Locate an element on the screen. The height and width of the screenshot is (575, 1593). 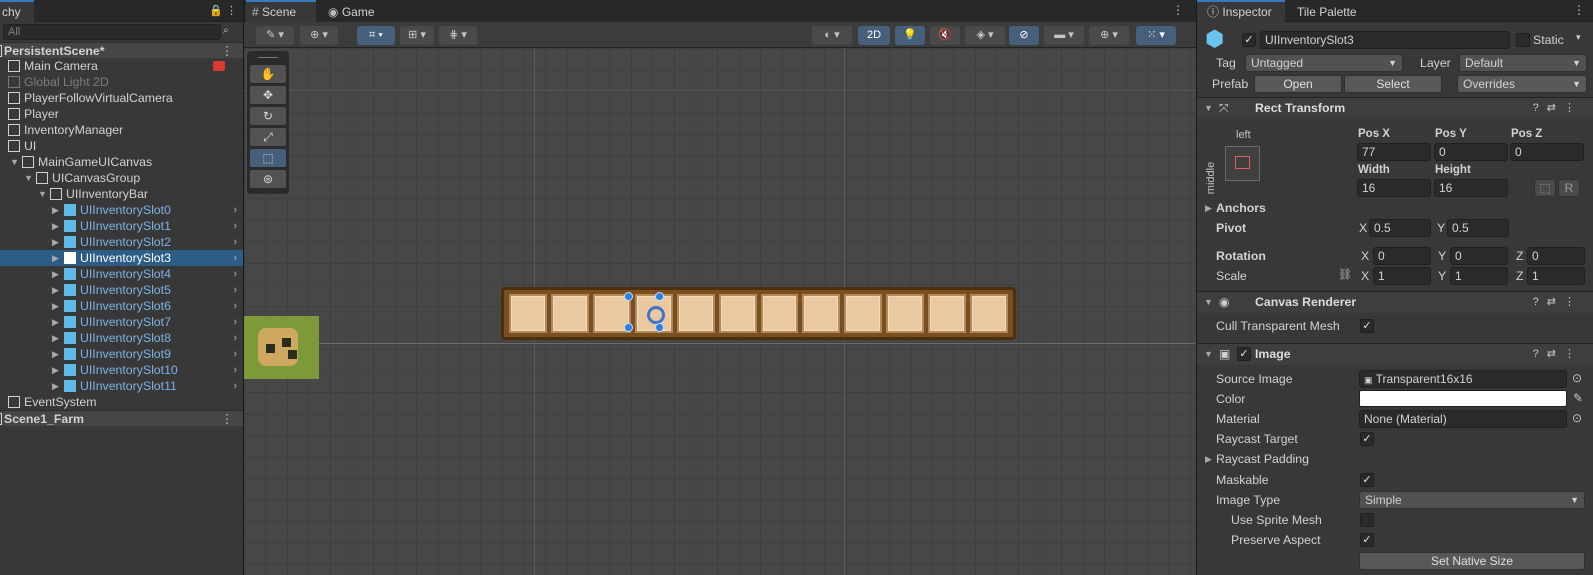
static-dropdown-arrow: ▾ is located at coordinates (1578, 37).